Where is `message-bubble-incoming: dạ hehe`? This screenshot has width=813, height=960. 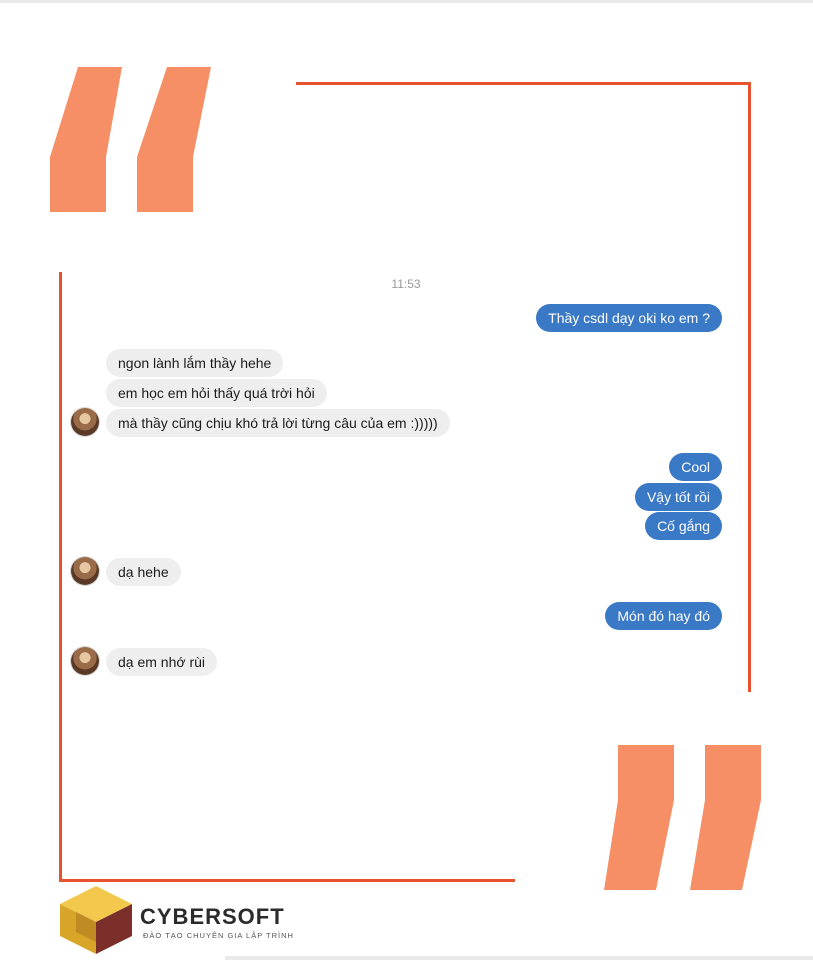 message-bubble-incoming: dạ hehe is located at coordinates (143, 572).